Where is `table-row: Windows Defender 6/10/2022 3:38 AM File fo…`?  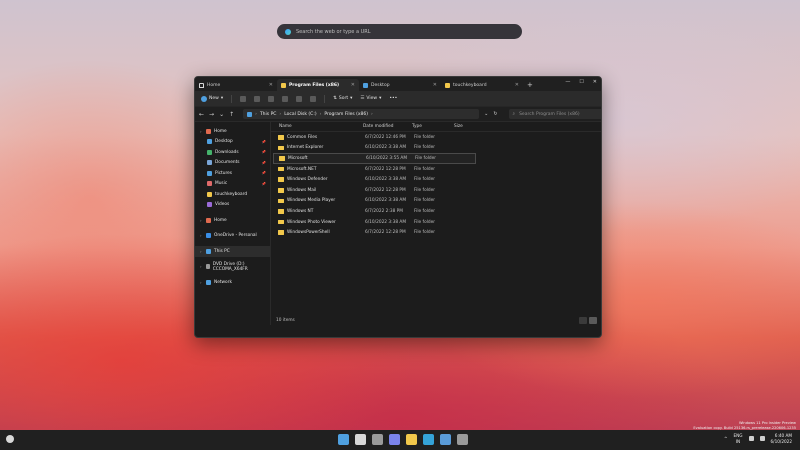
table-row: Windows Defender 6/10/2022 3:38 AM File fo… is located at coordinates (436, 179).